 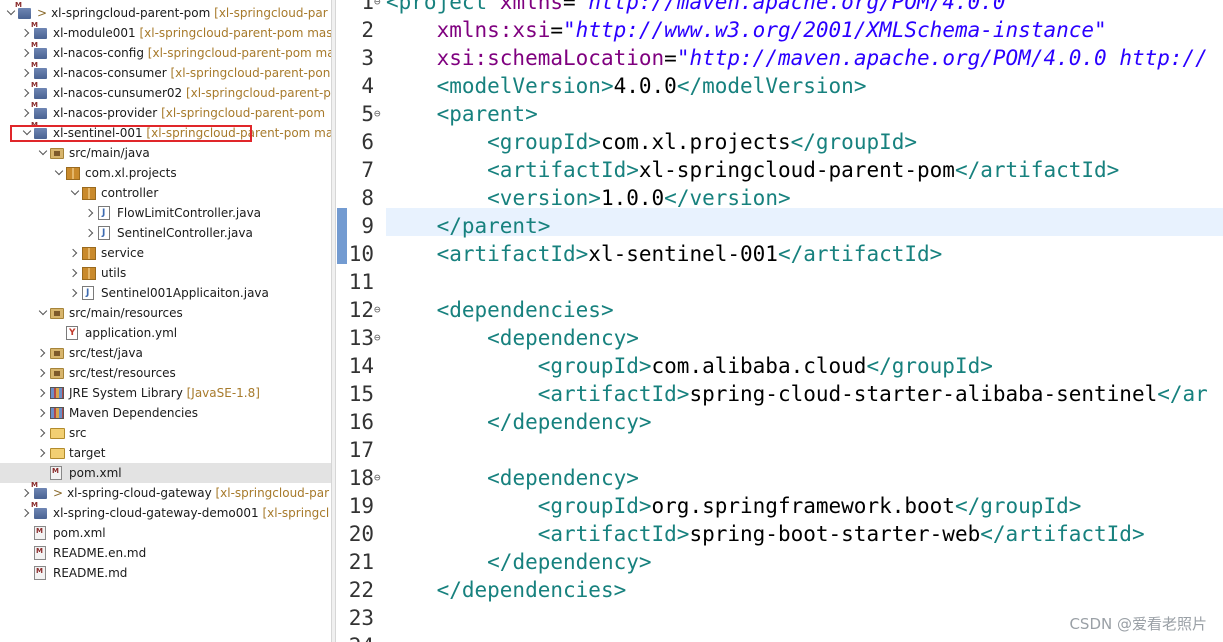 I want to click on tree-item-decoration: [xl-springcl, so click(x=294, y=513).